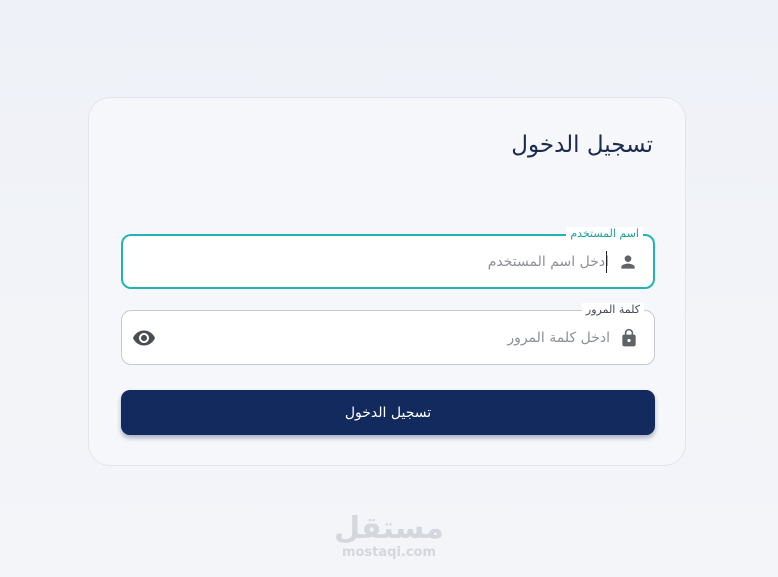 The height and width of the screenshot is (577, 778). Describe the element at coordinates (389, 552) in the screenshot. I see `watermark-latin: mostaqi.com` at that location.